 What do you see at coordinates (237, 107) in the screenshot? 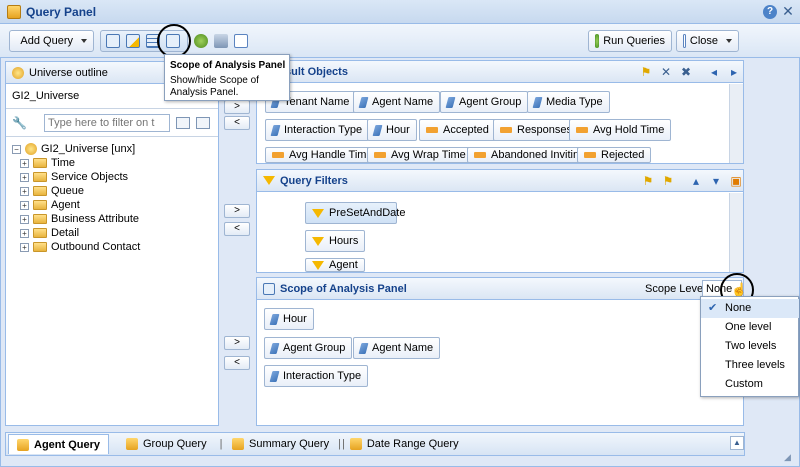
I see `add-result-object-button: >` at bounding box center [237, 107].